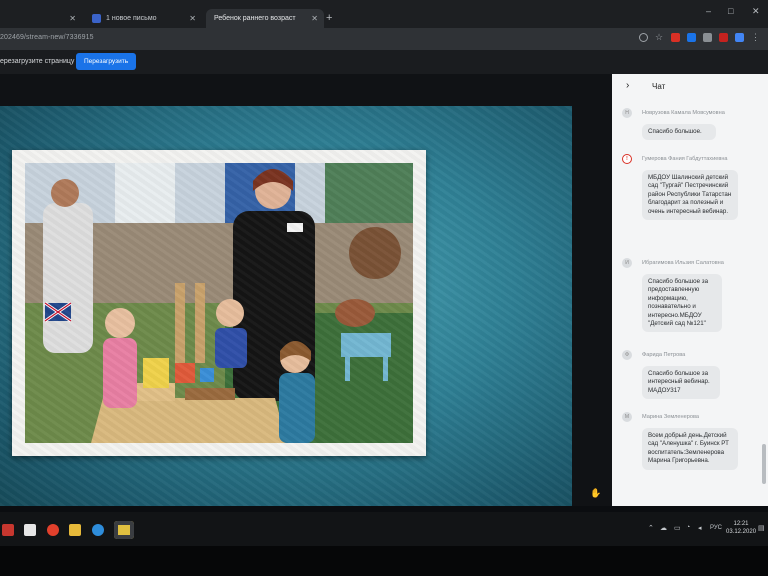 The width and height of the screenshot is (768, 576). What do you see at coordinates (741, 524) in the screenshot?
I see `clock-time: 12:21` at bounding box center [741, 524].